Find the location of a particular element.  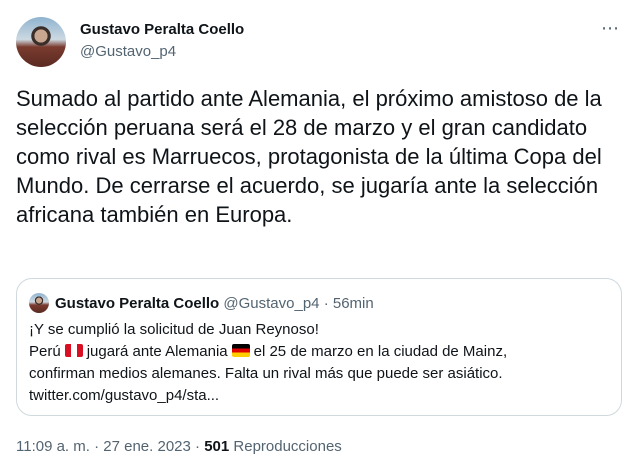

germany-flag-icon is located at coordinates (240, 350).